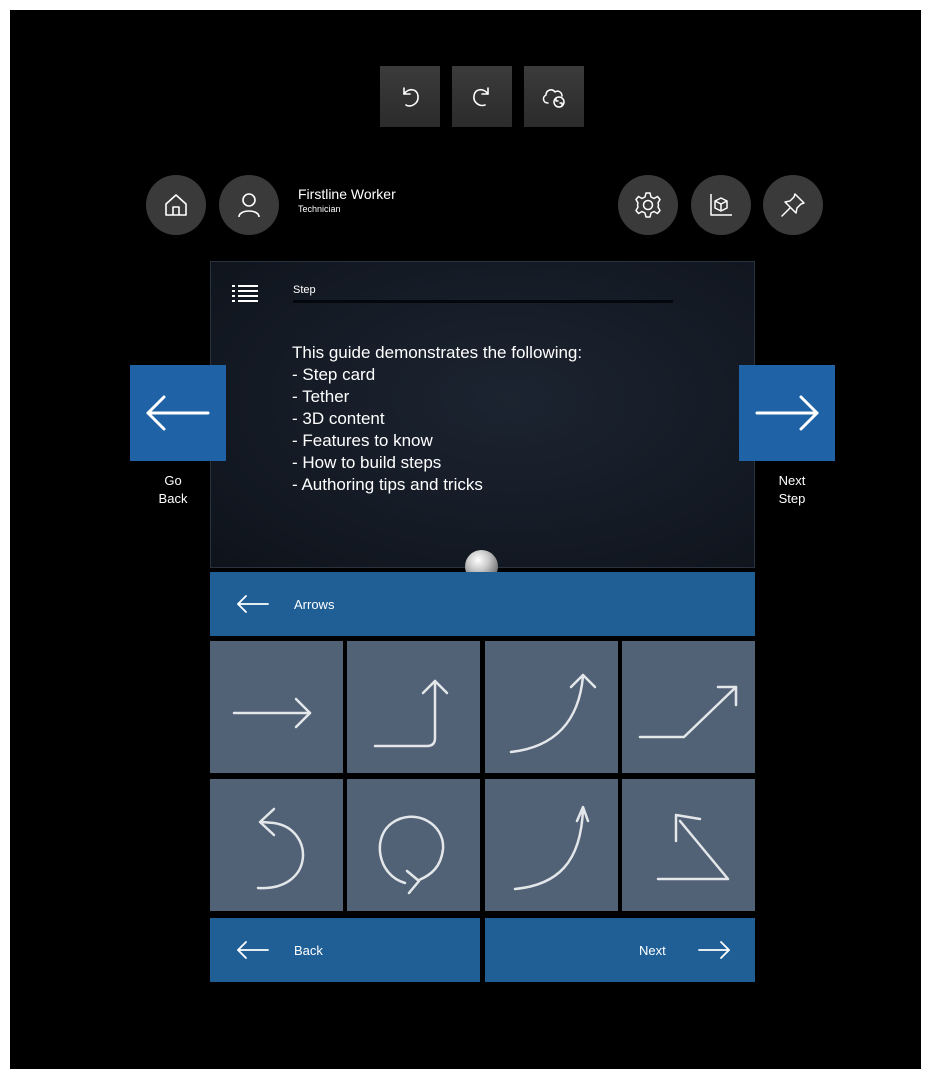  I want to click on arrow-tile-curved-up, so click(551, 707).